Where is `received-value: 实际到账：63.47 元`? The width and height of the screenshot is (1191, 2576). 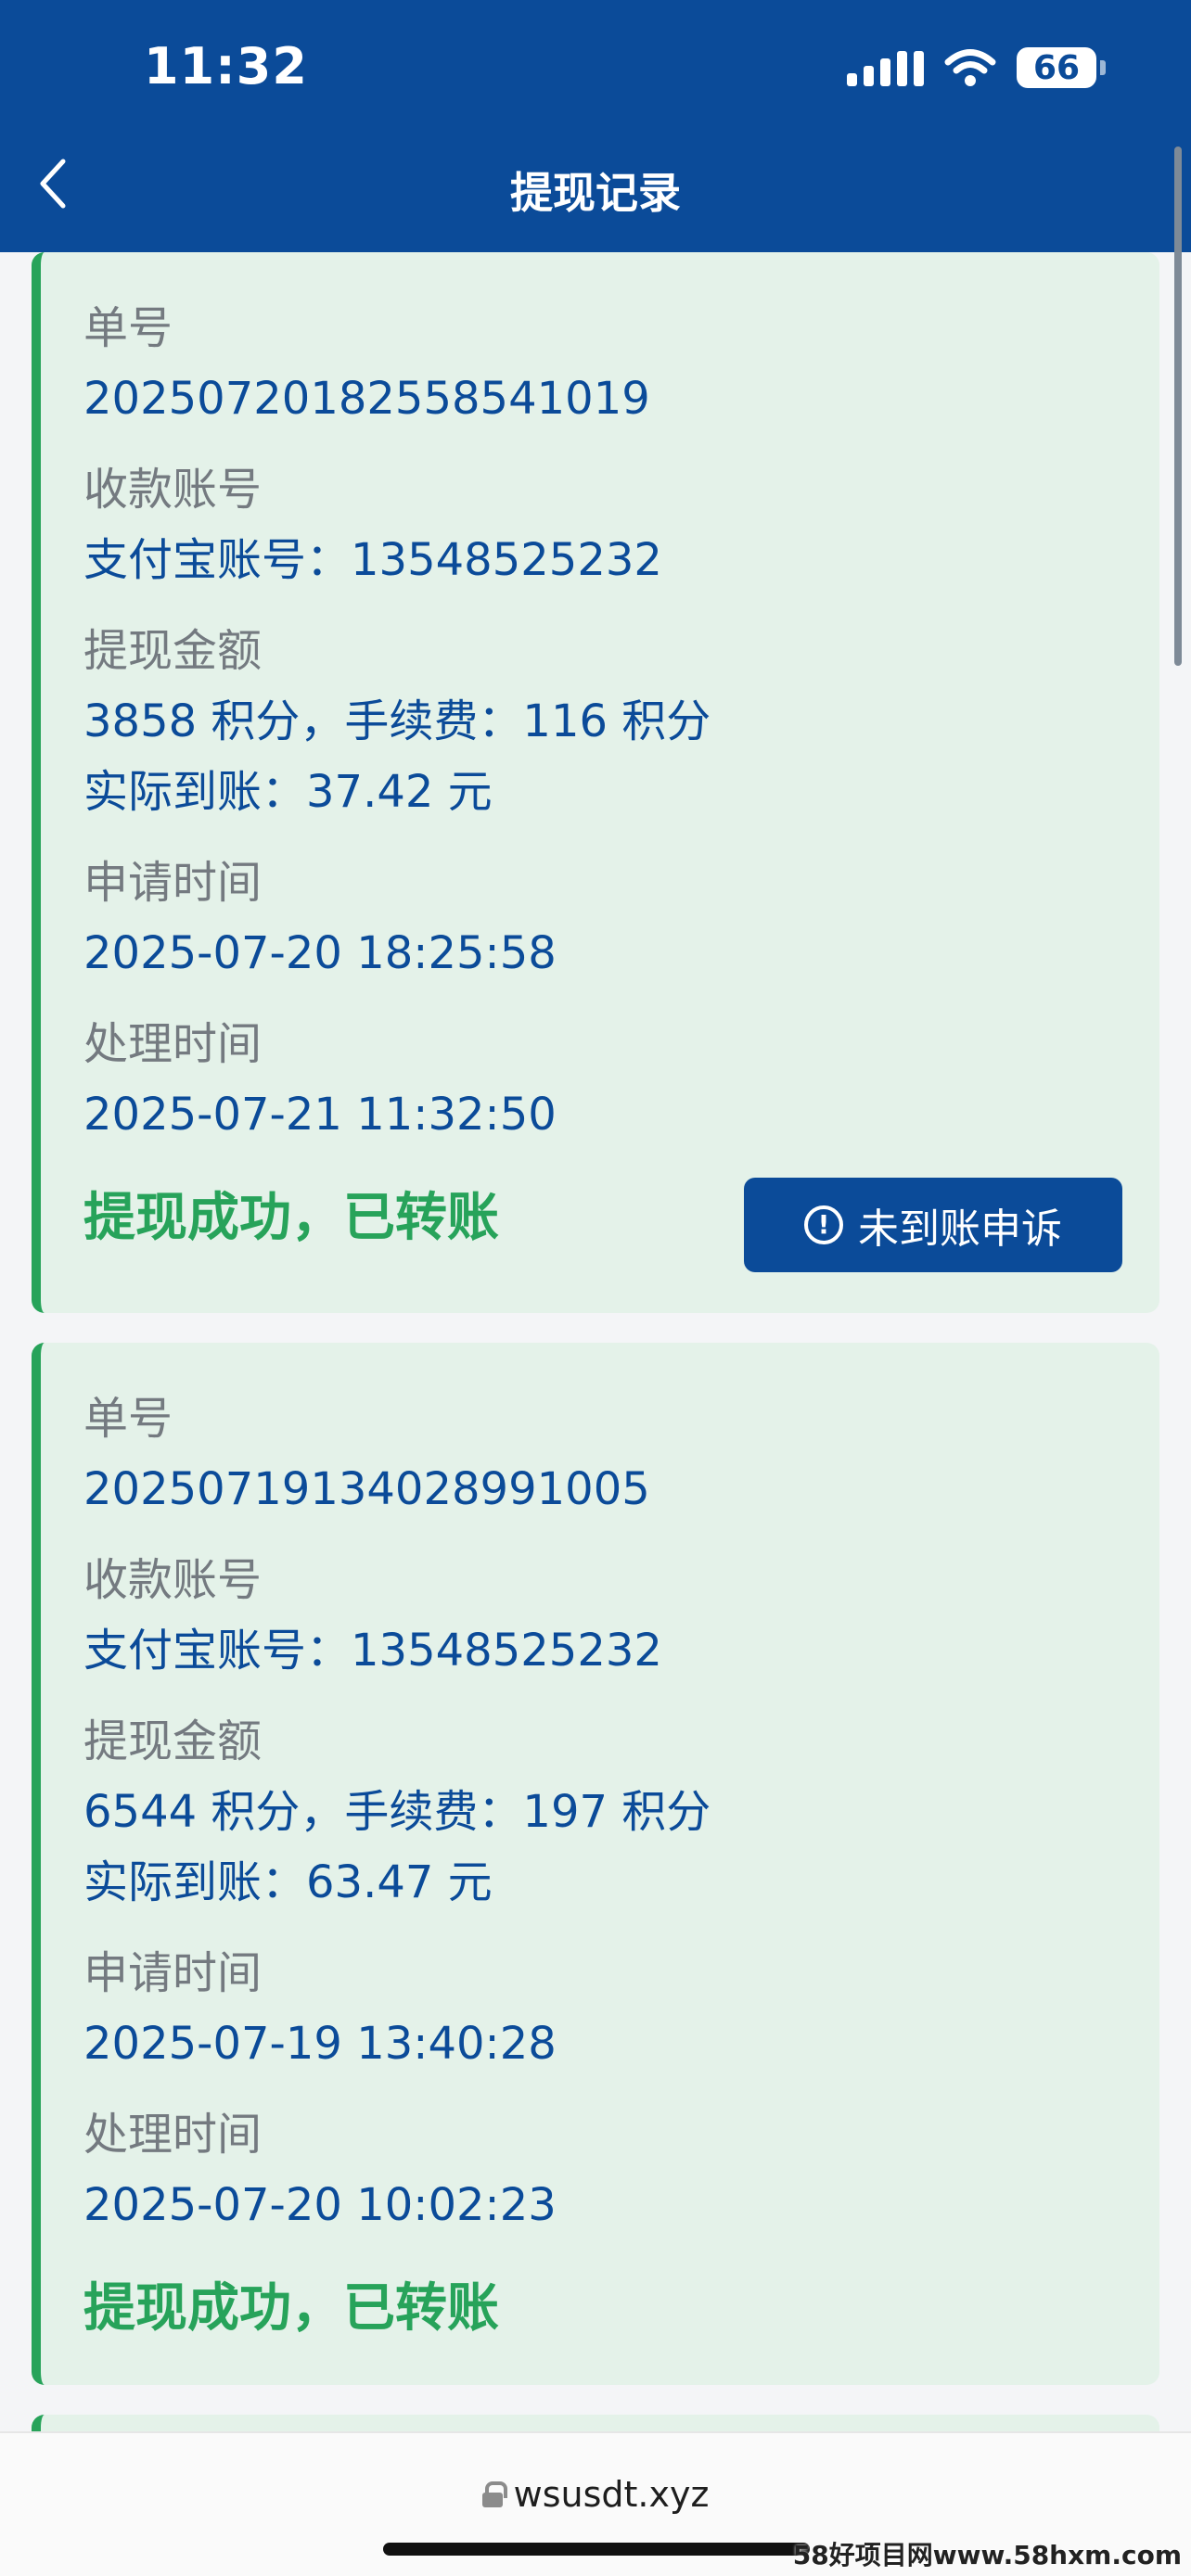
received-value: 实际到账：63.47 元 is located at coordinates (288, 1882).